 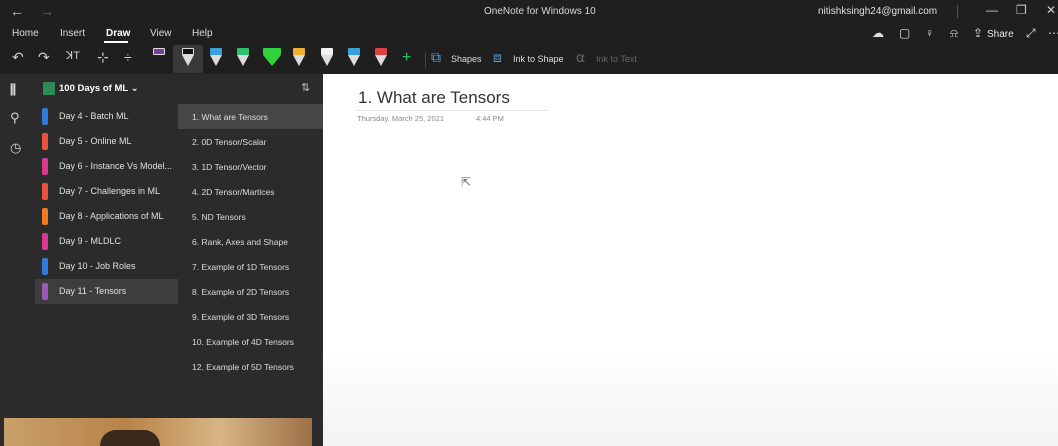 What do you see at coordinates (106, 116) in the screenshot?
I see `section-day-4: Day 4 - Batch ML` at bounding box center [106, 116].